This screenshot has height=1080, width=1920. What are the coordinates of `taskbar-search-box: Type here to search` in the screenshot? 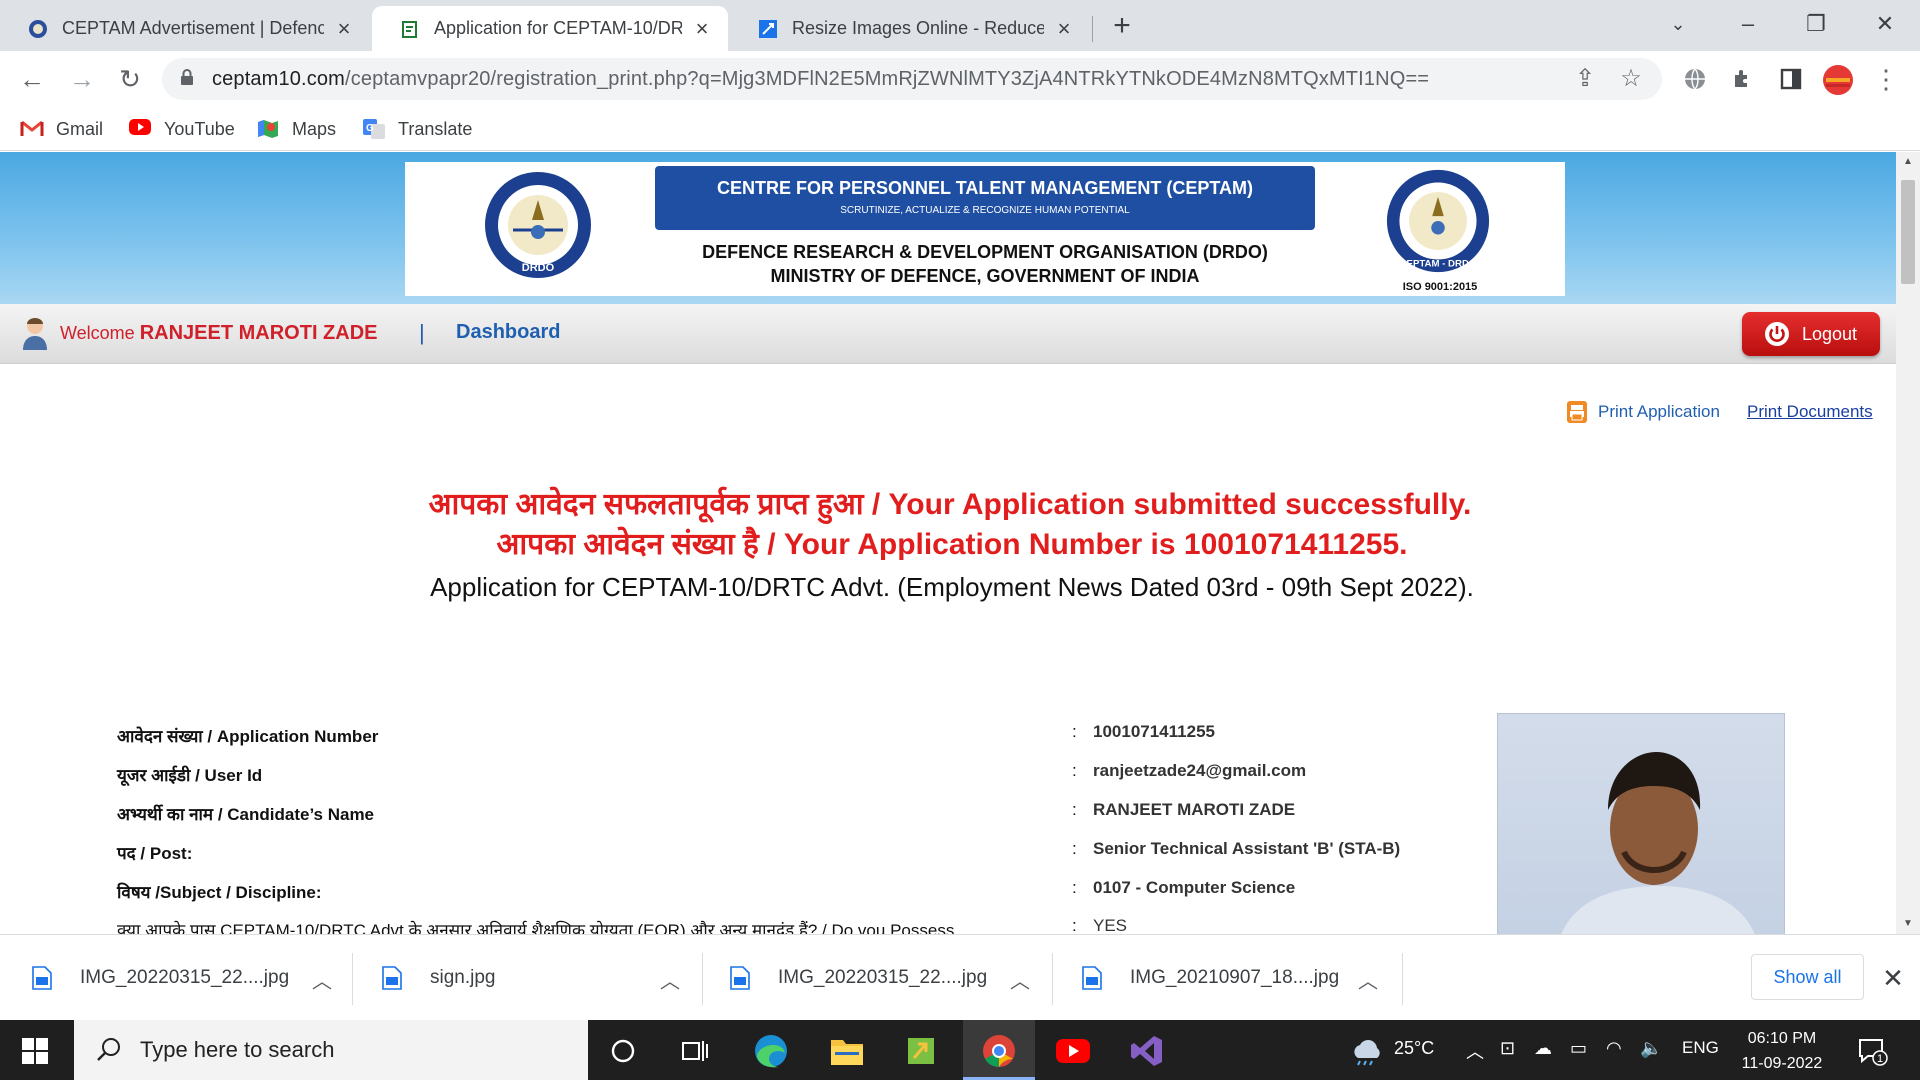 It's located at (331, 1050).